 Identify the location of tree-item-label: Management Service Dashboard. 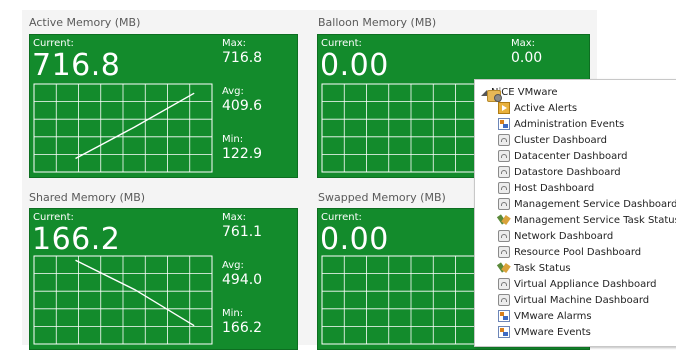
(595, 204).